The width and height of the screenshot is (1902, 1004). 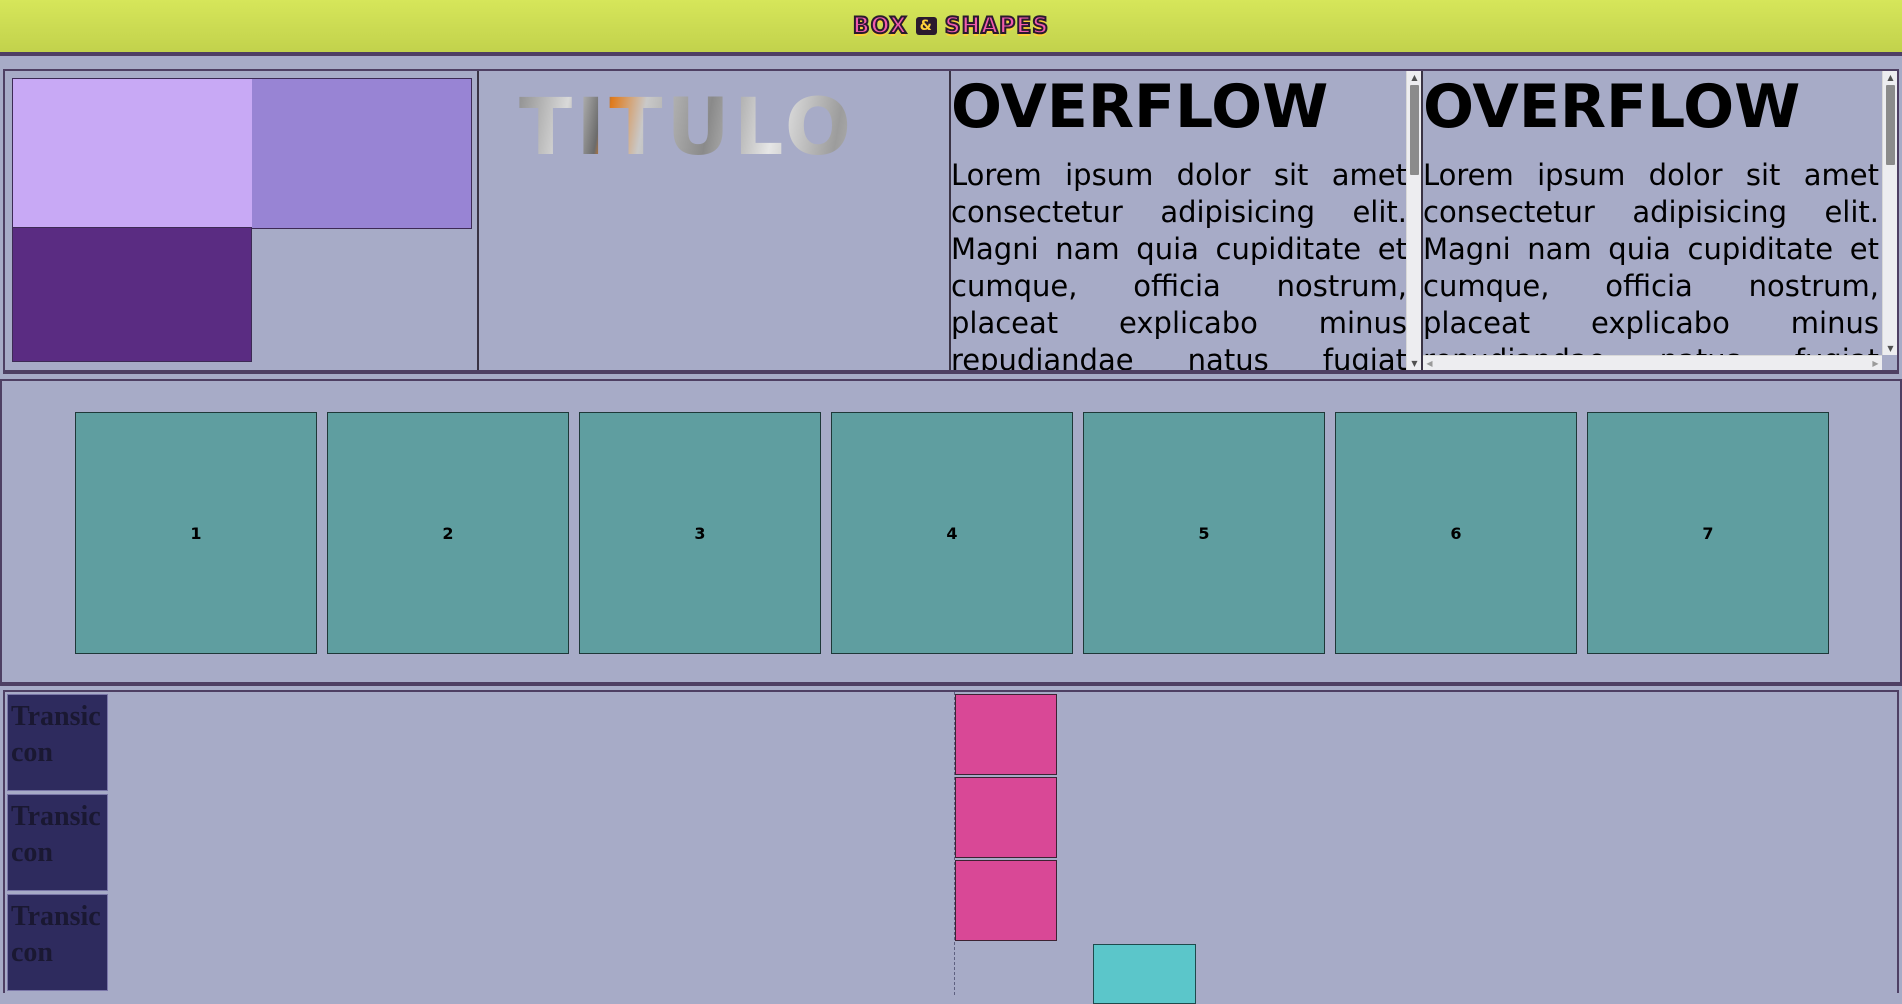 What do you see at coordinates (1140, 107) in the screenshot?
I see `overflow-title: OVERFLOW` at bounding box center [1140, 107].